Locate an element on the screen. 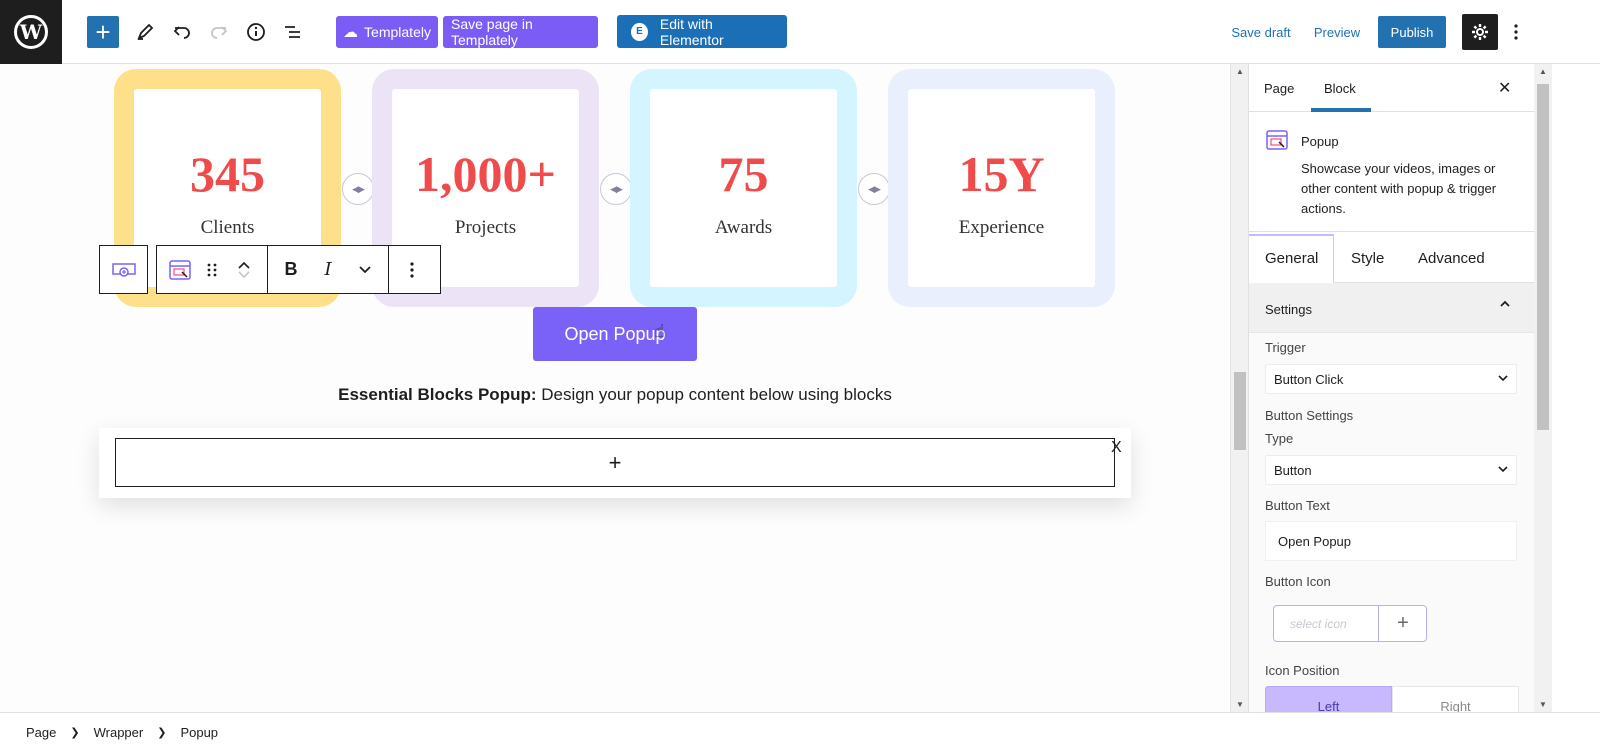 The height and width of the screenshot is (752, 1600). more-formatting-button is located at coordinates (365, 269).